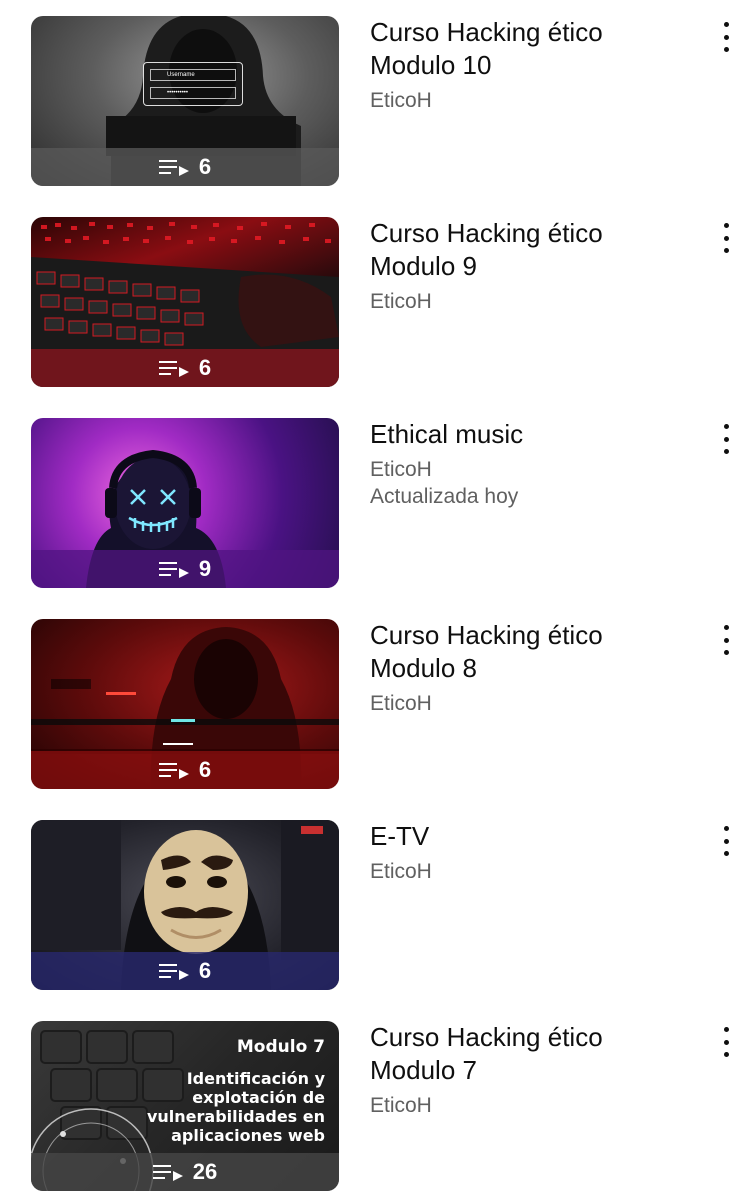 This screenshot has width=756, height=1200. I want to click on thumbnail-heading: Modulo 7, so click(280, 1047).